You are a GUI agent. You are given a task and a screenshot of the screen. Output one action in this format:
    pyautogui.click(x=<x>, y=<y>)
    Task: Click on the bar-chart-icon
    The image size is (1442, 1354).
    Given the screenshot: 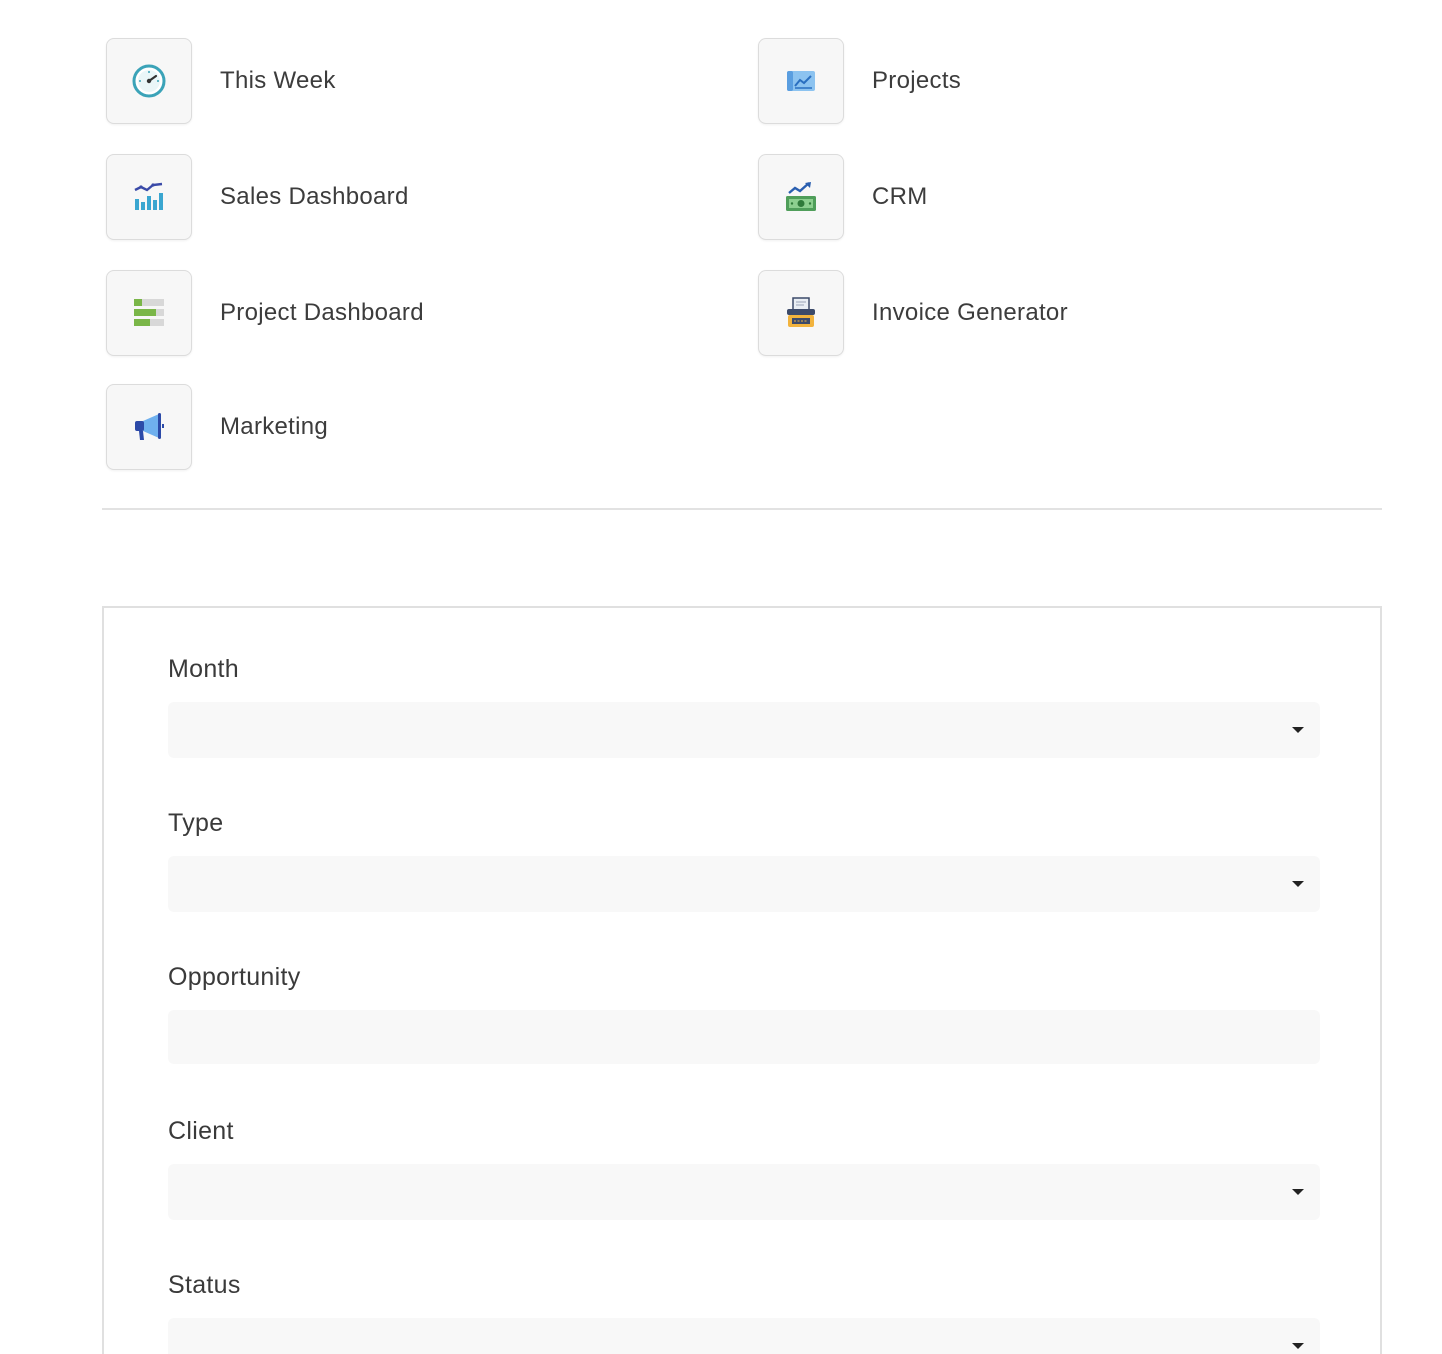 What is the action you would take?
    pyautogui.click(x=149, y=197)
    